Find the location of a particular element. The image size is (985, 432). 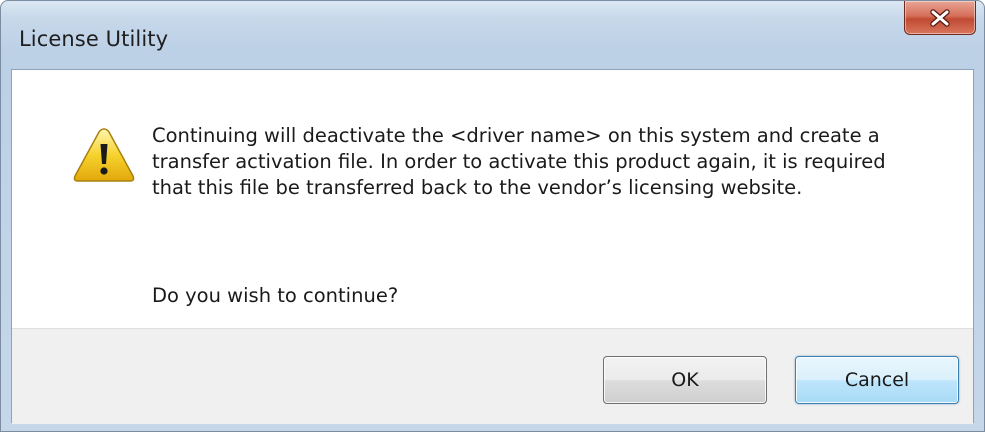

warning-icon is located at coordinates (104, 155).